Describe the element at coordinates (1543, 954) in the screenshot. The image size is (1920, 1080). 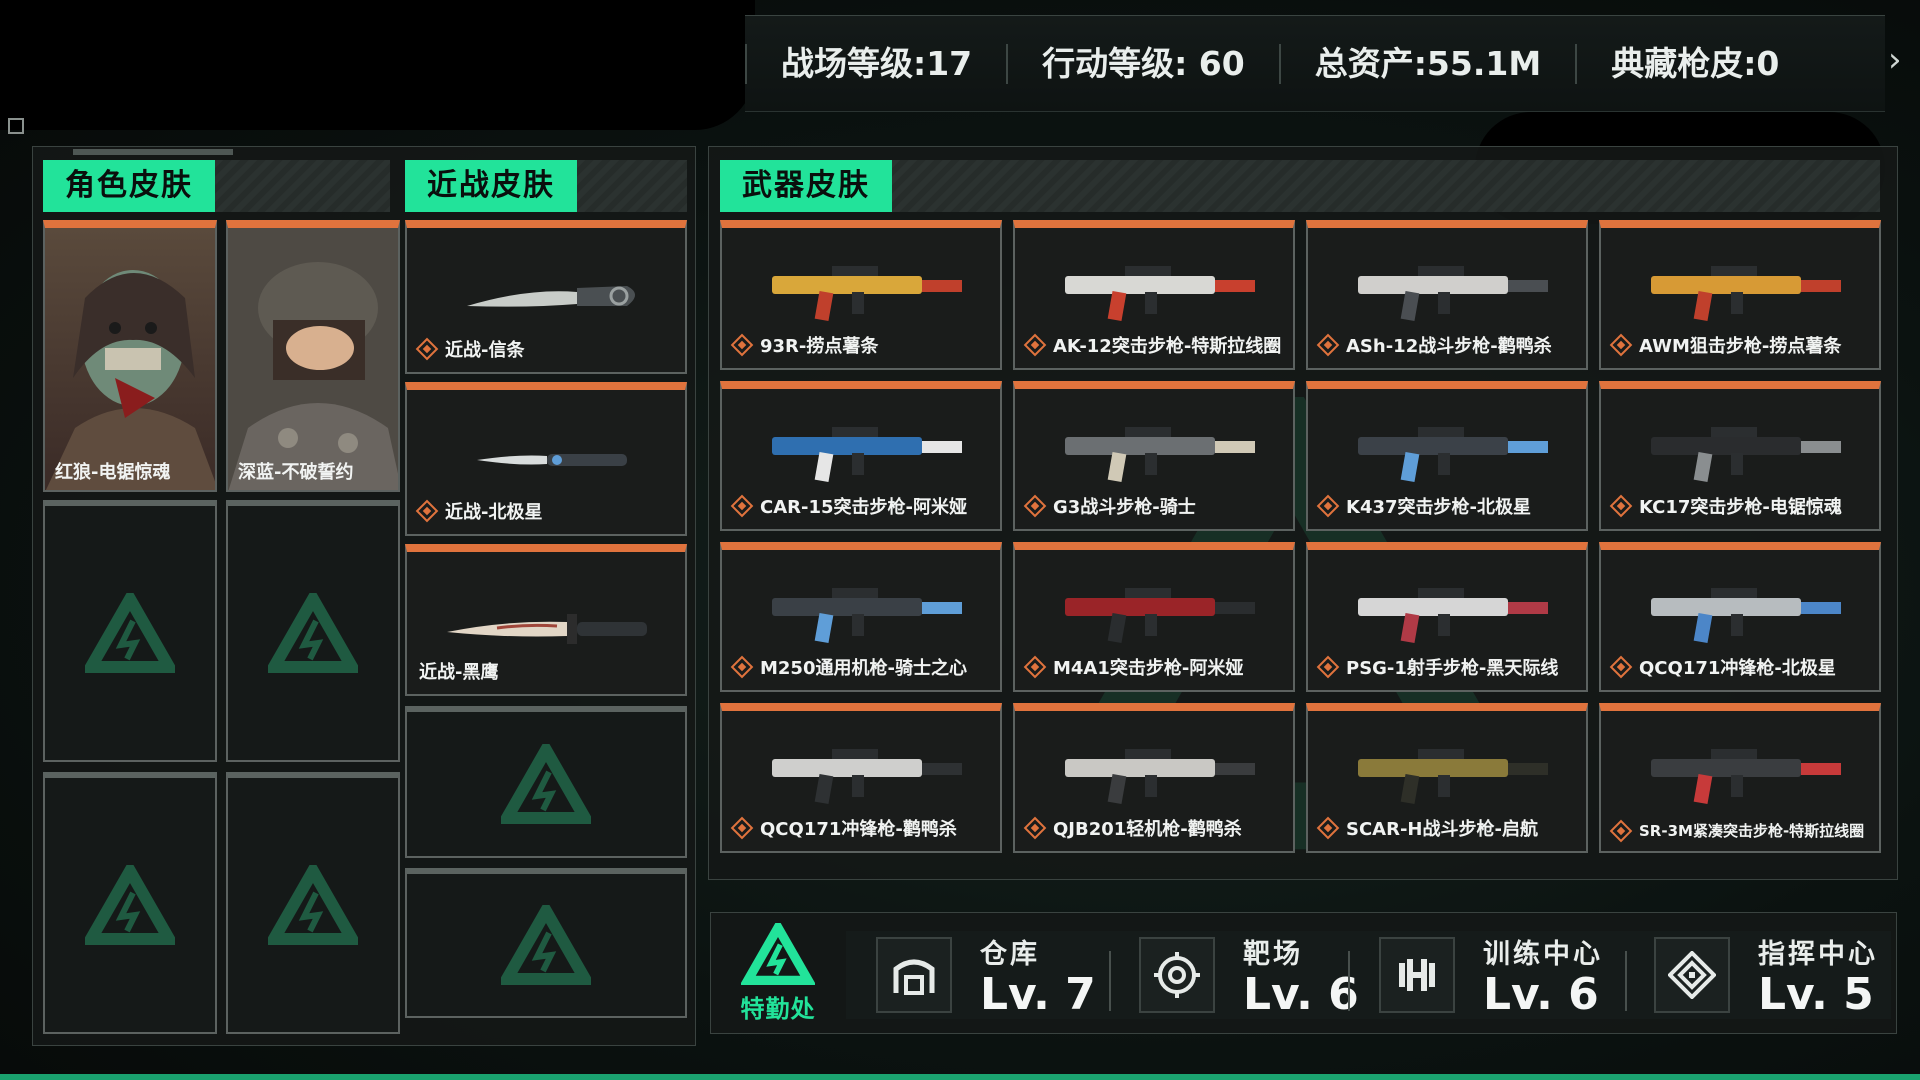
I see `facility-name: 训练中心` at that location.